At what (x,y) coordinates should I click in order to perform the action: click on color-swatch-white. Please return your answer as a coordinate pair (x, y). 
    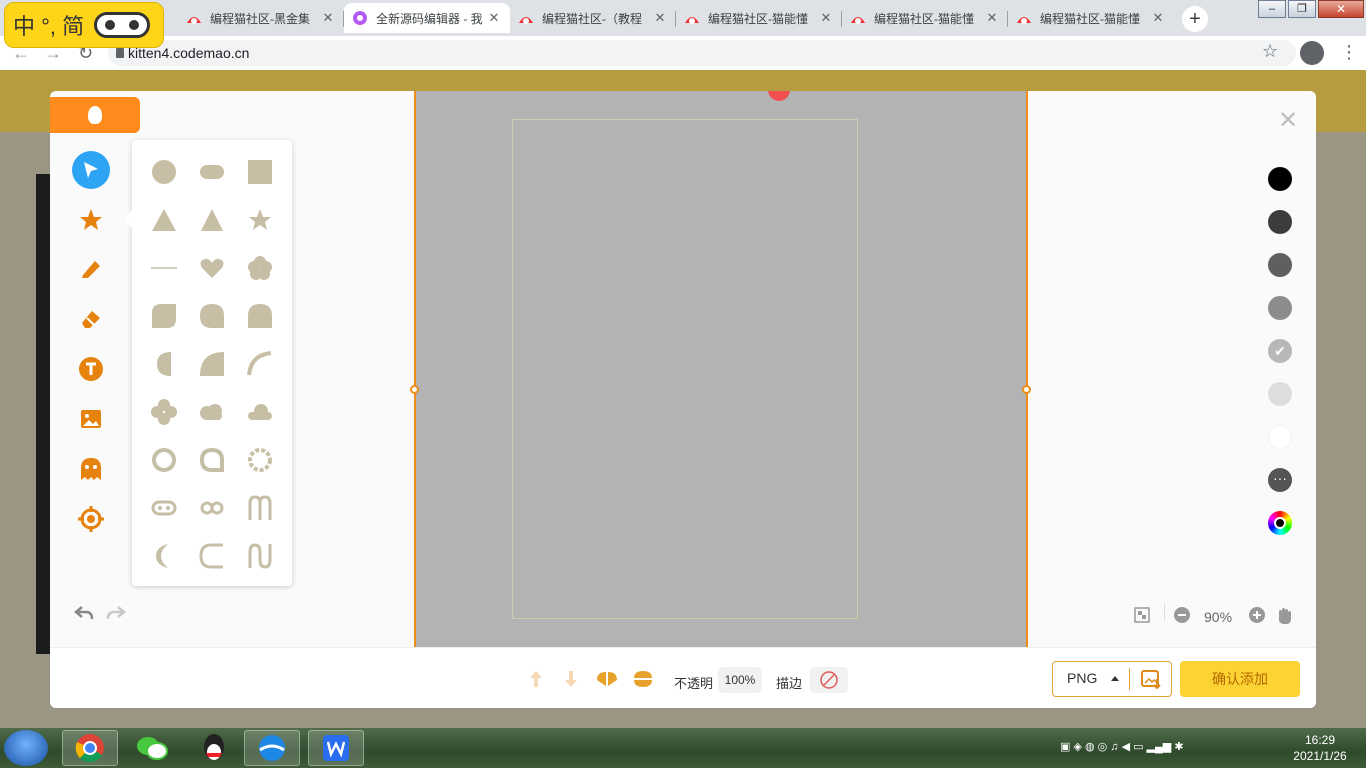
    Looking at the image, I should click on (1280, 437).